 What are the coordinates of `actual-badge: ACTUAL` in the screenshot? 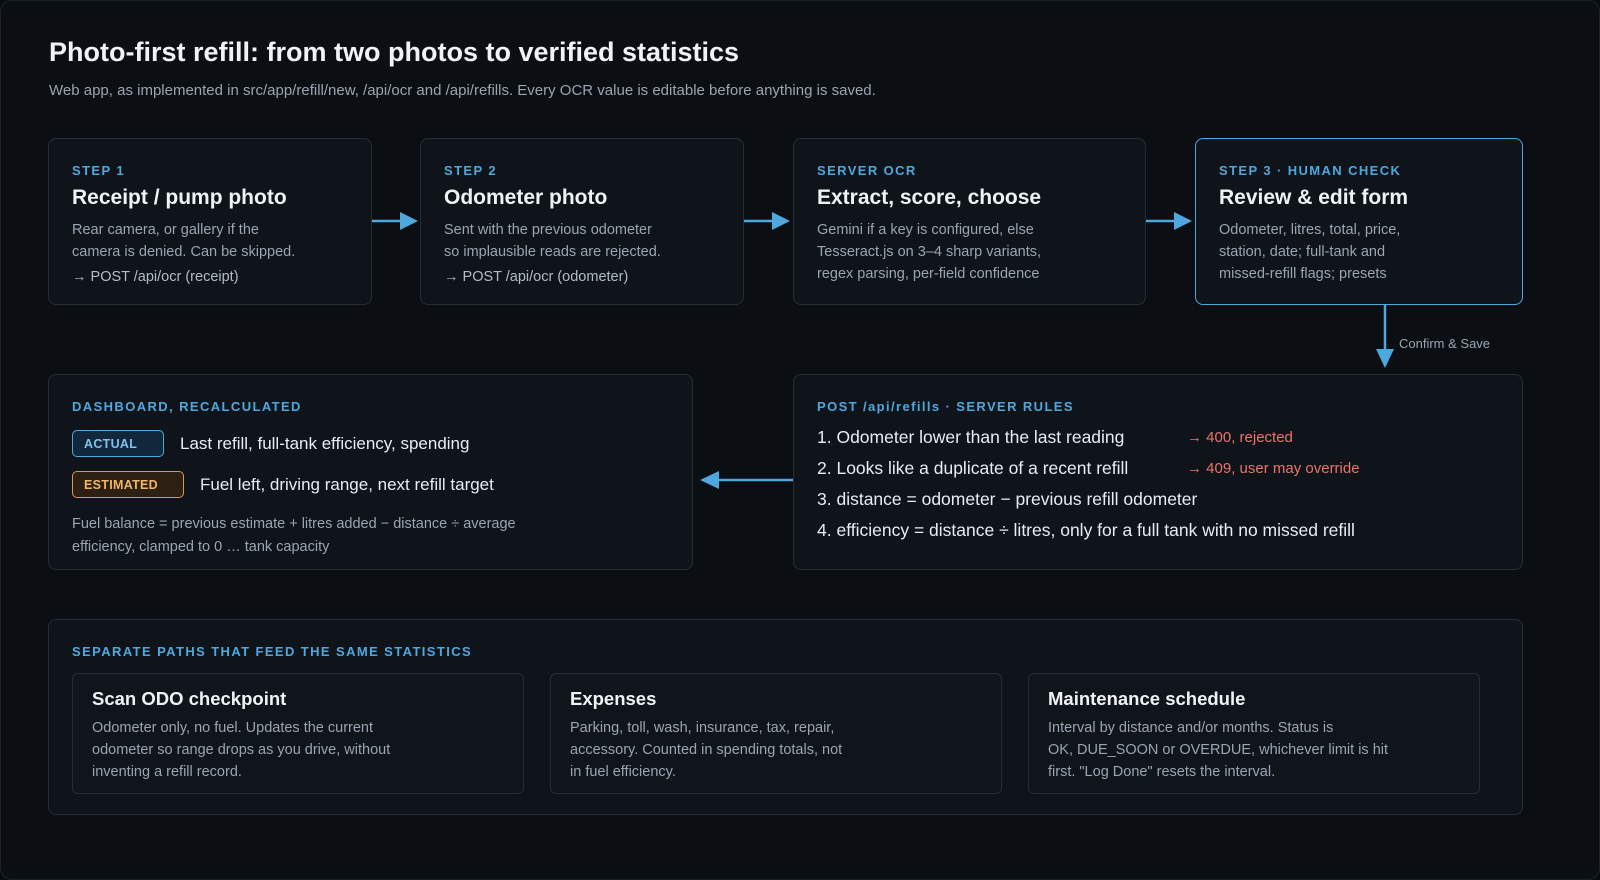 It's located at (118, 443).